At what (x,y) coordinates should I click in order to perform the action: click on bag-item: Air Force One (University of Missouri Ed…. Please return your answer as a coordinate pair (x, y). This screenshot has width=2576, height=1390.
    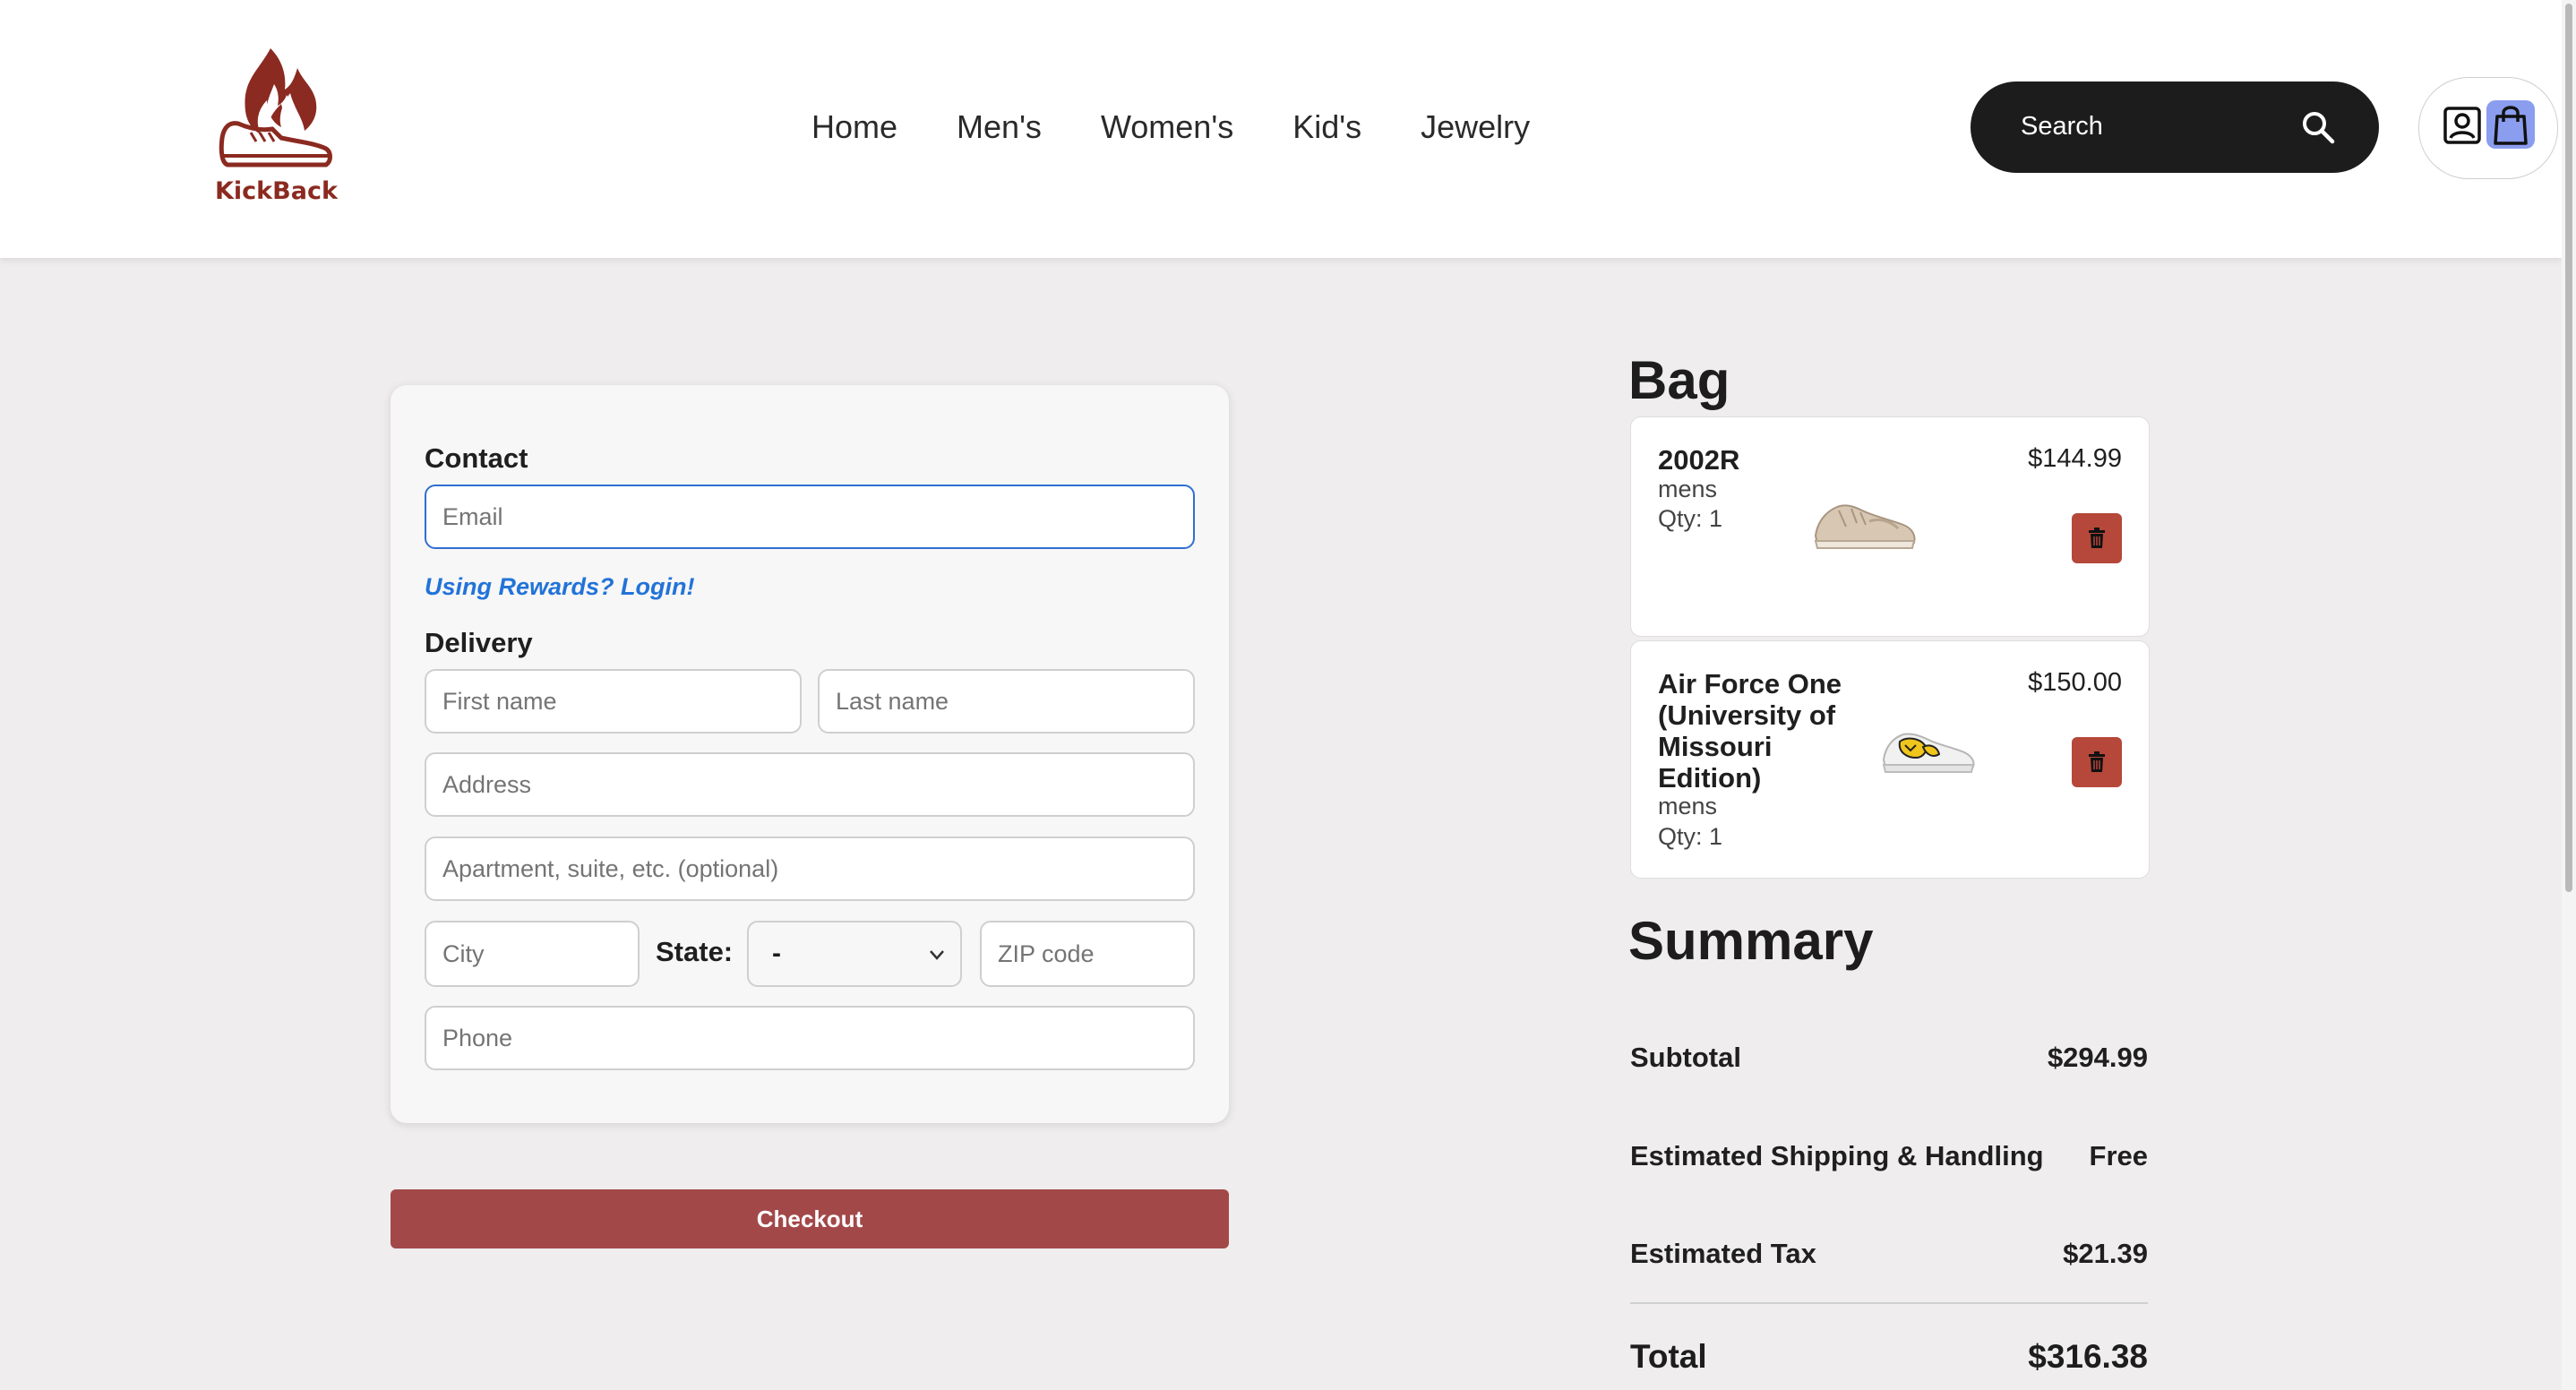
    Looking at the image, I should click on (1890, 759).